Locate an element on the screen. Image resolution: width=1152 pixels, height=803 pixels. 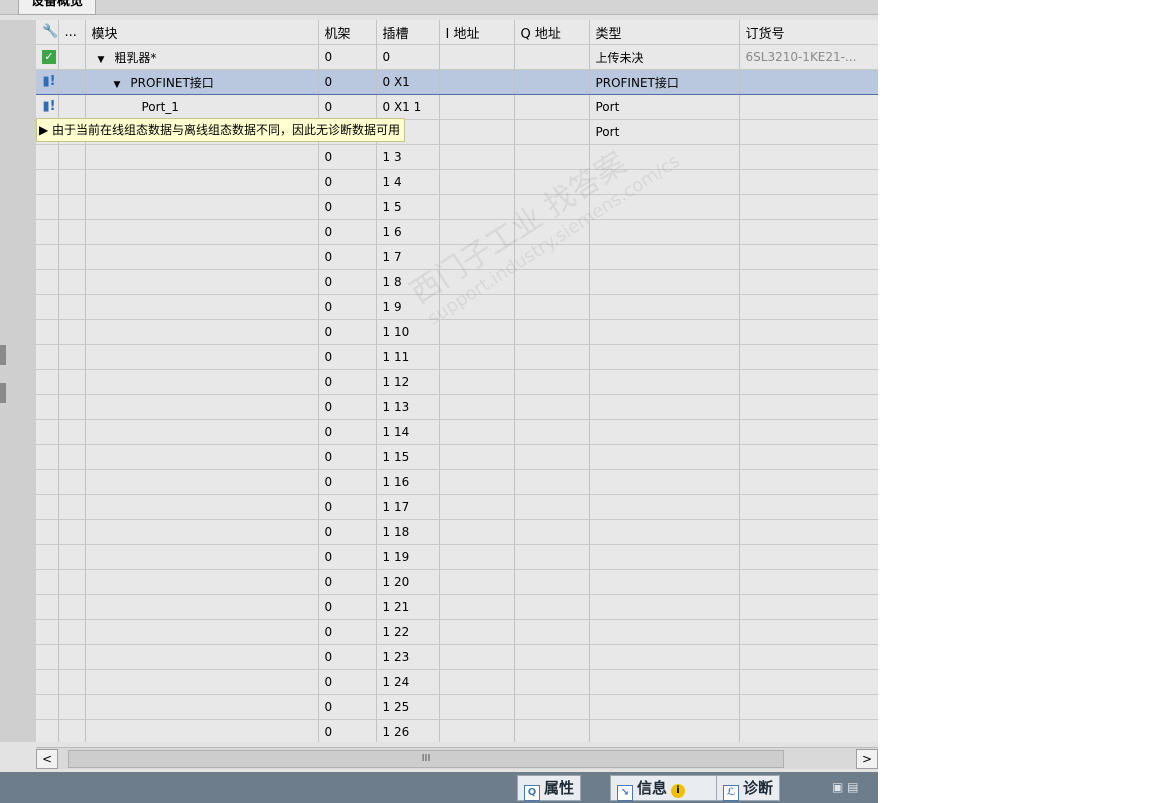
cell-slot: 1 17 is located at coordinates (408, 507).